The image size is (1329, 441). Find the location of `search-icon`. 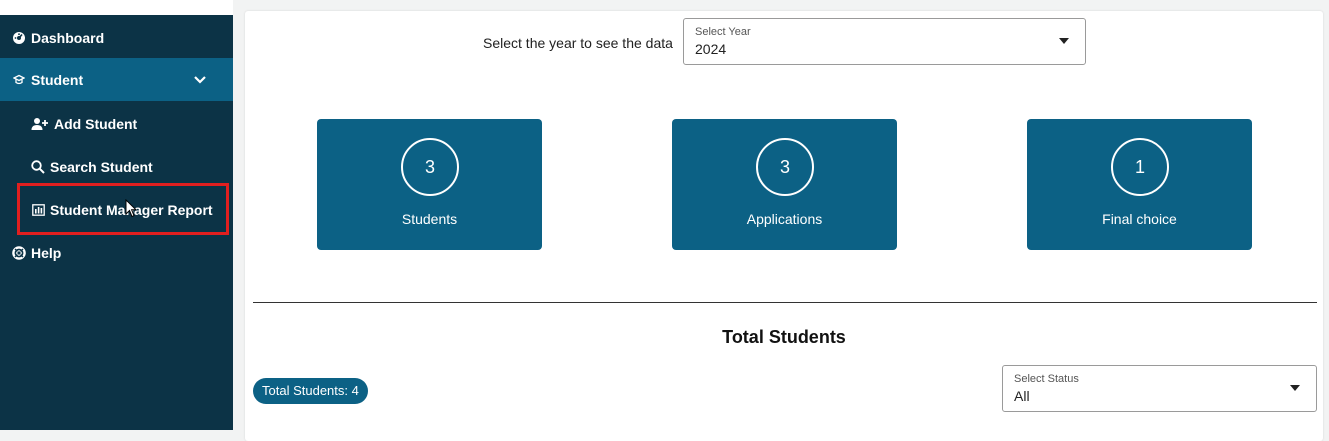

search-icon is located at coordinates (38, 166).